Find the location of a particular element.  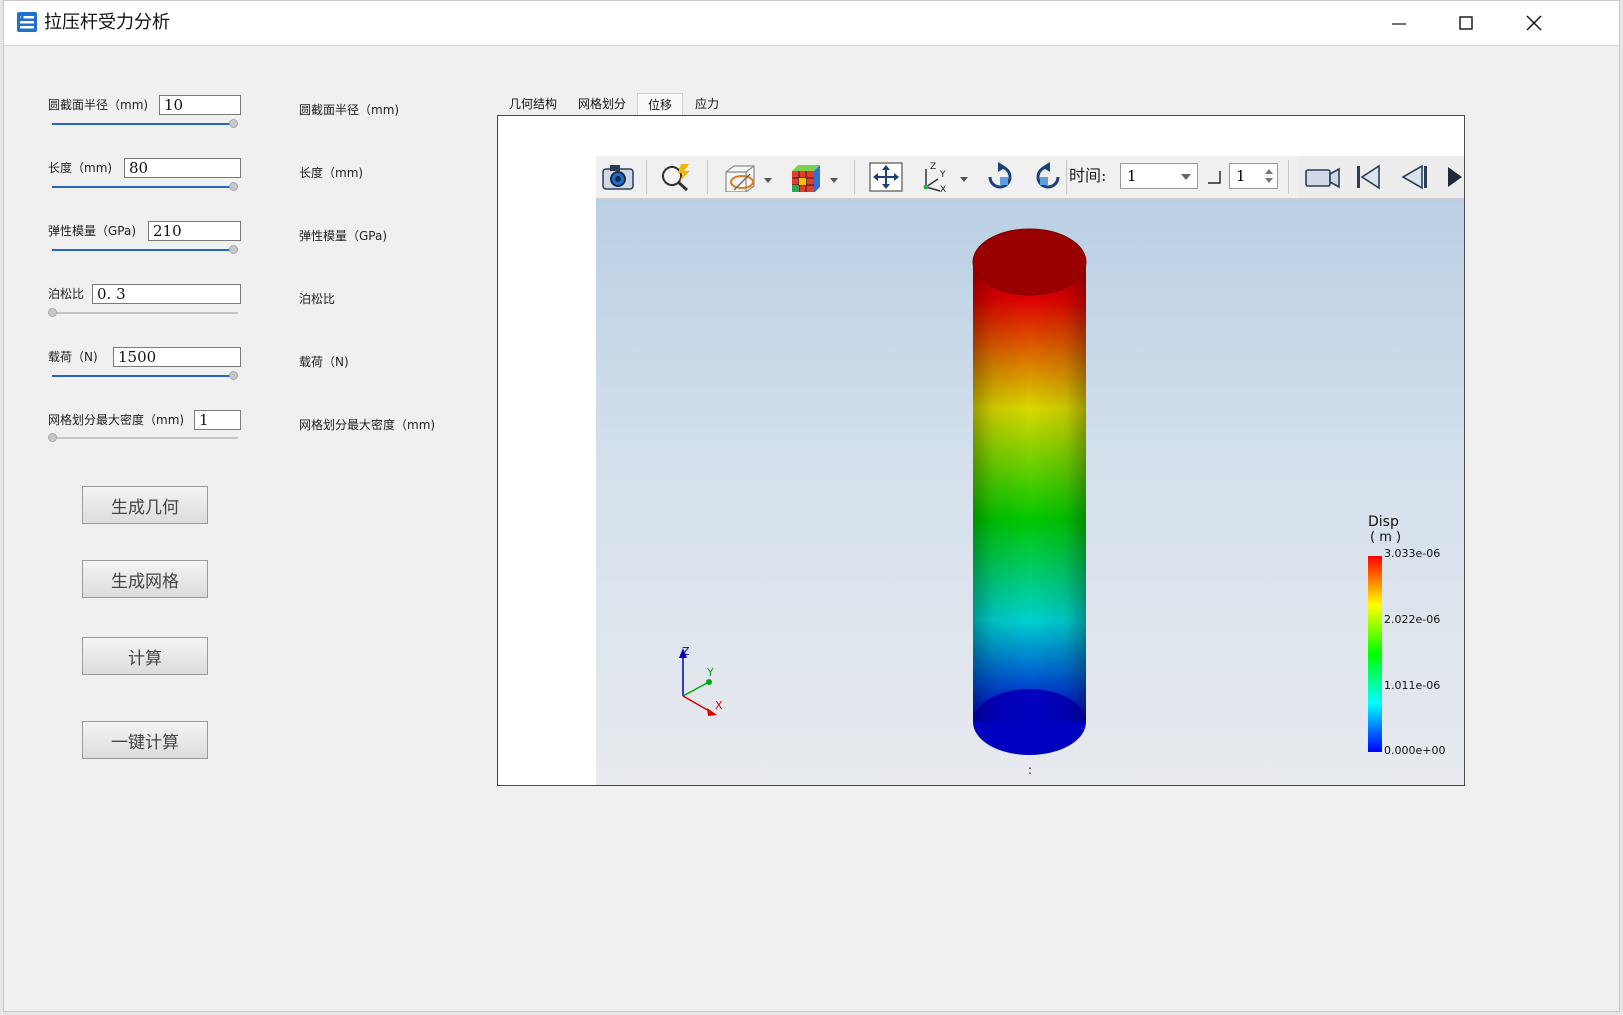

legend-tick-min: 0.000e+00 is located at coordinates (1414, 750).